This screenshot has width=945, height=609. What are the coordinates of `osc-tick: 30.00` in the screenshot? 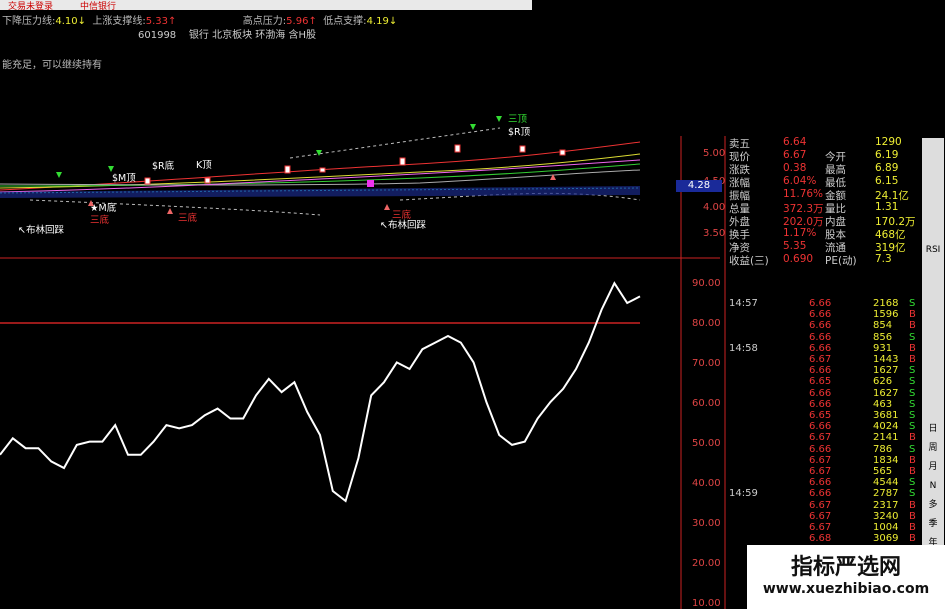 It's located at (706, 523).